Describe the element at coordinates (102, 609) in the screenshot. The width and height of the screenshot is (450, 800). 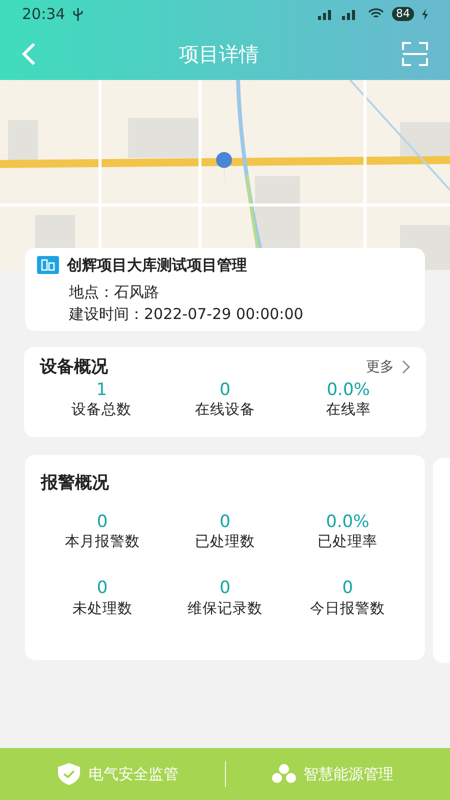
I see `stat-label: 未处理数` at that location.